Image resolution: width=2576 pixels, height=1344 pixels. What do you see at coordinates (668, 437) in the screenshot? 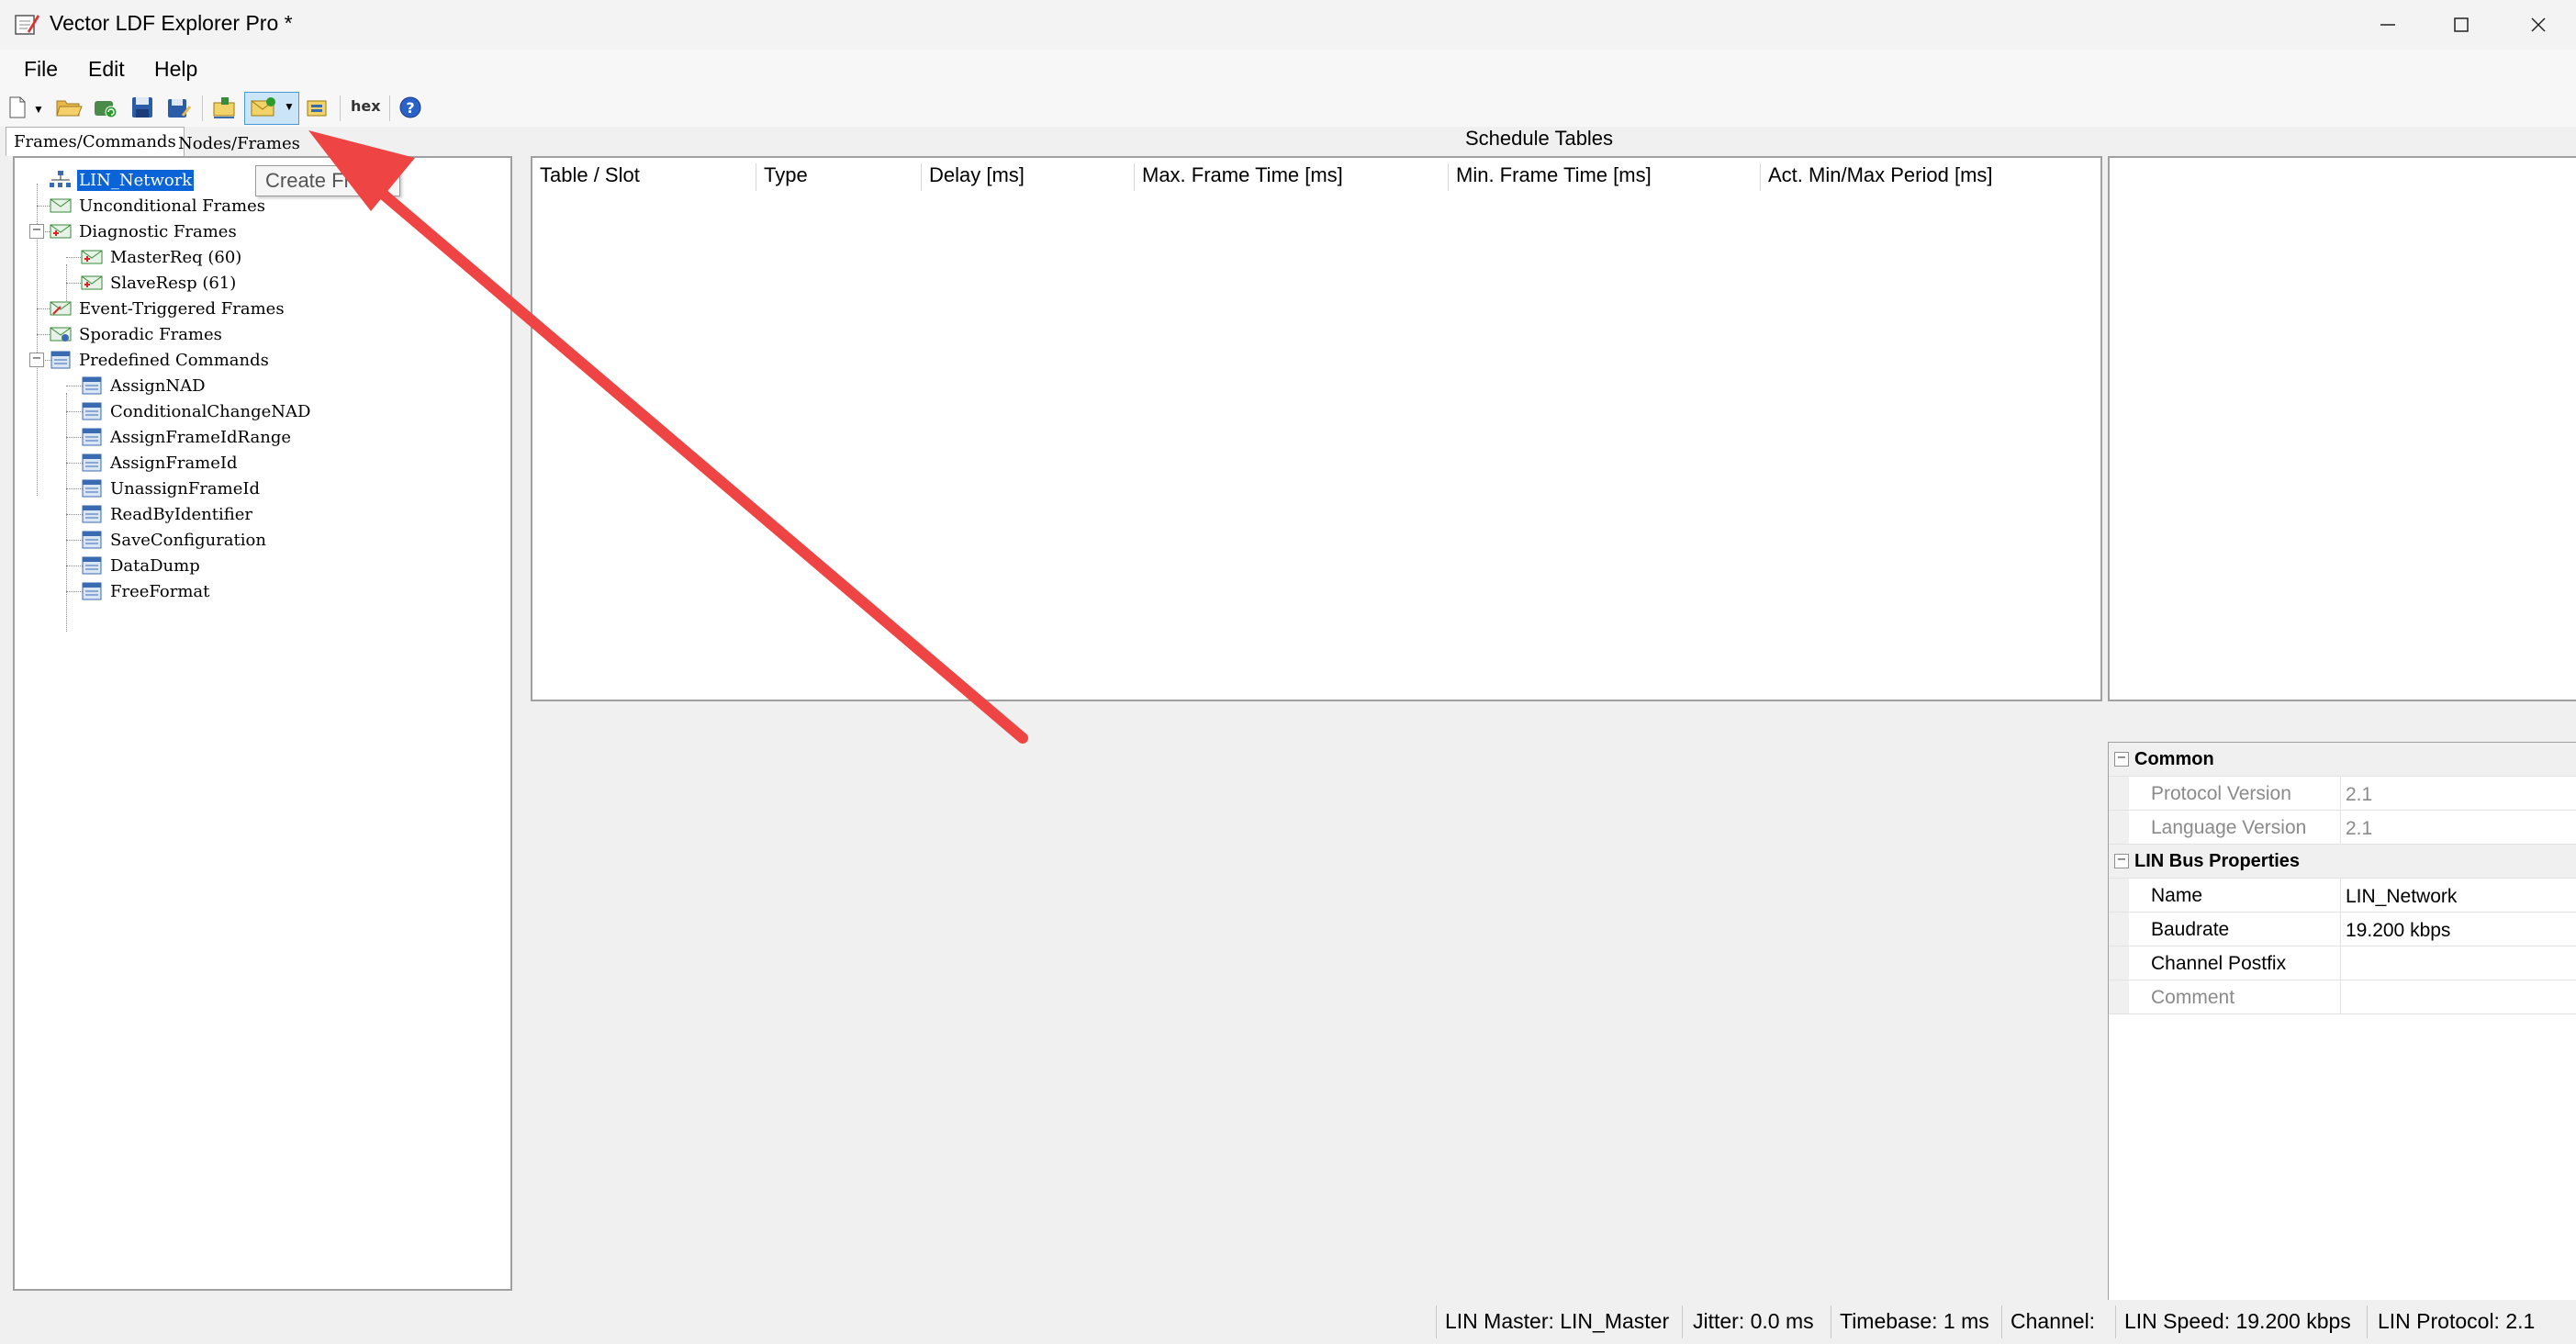
I see `annotation-arrow` at bounding box center [668, 437].